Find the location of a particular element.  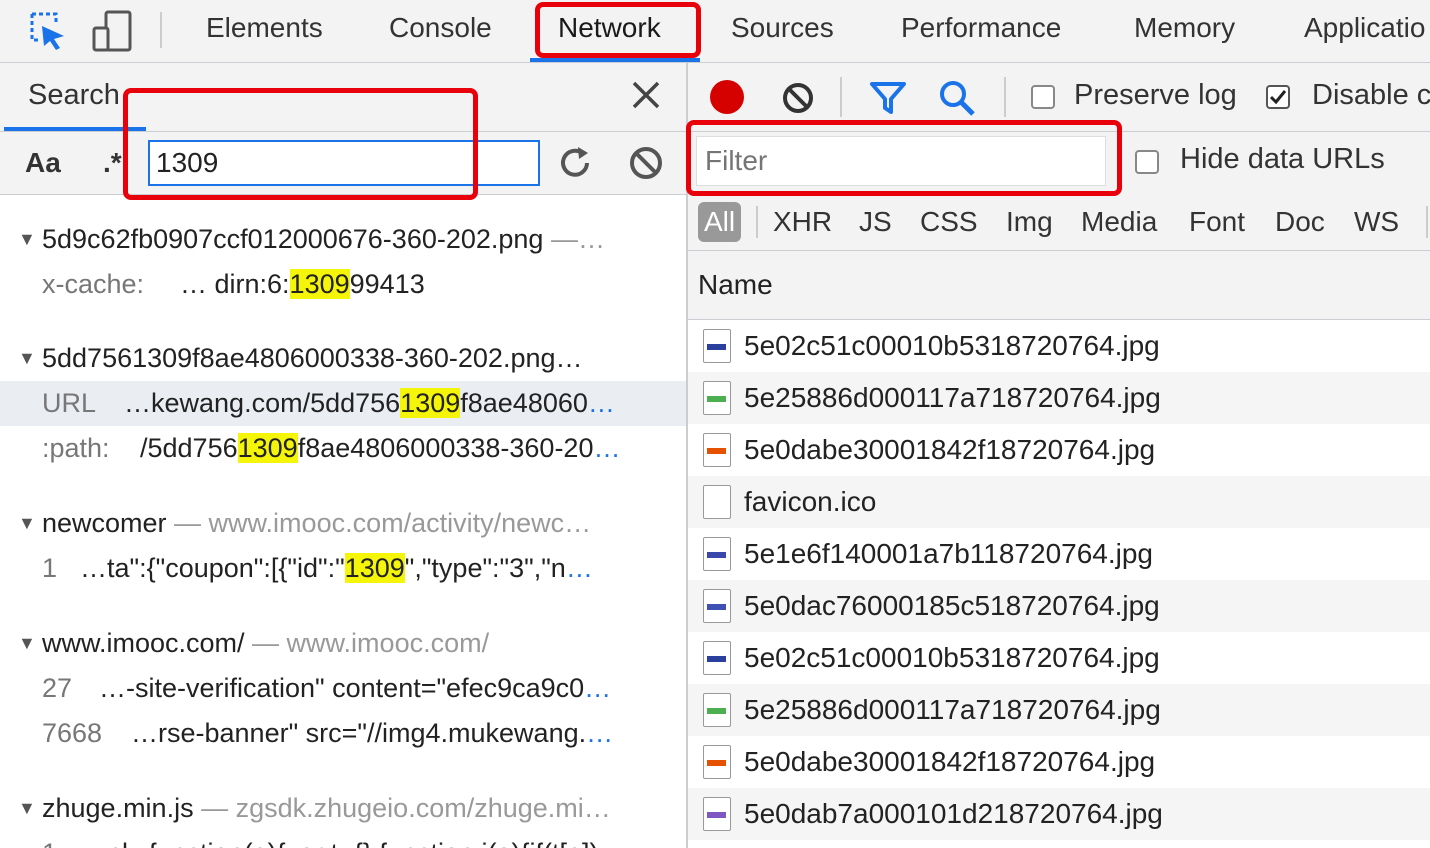

match-line-label: 7668 is located at coordinates (72, 733).